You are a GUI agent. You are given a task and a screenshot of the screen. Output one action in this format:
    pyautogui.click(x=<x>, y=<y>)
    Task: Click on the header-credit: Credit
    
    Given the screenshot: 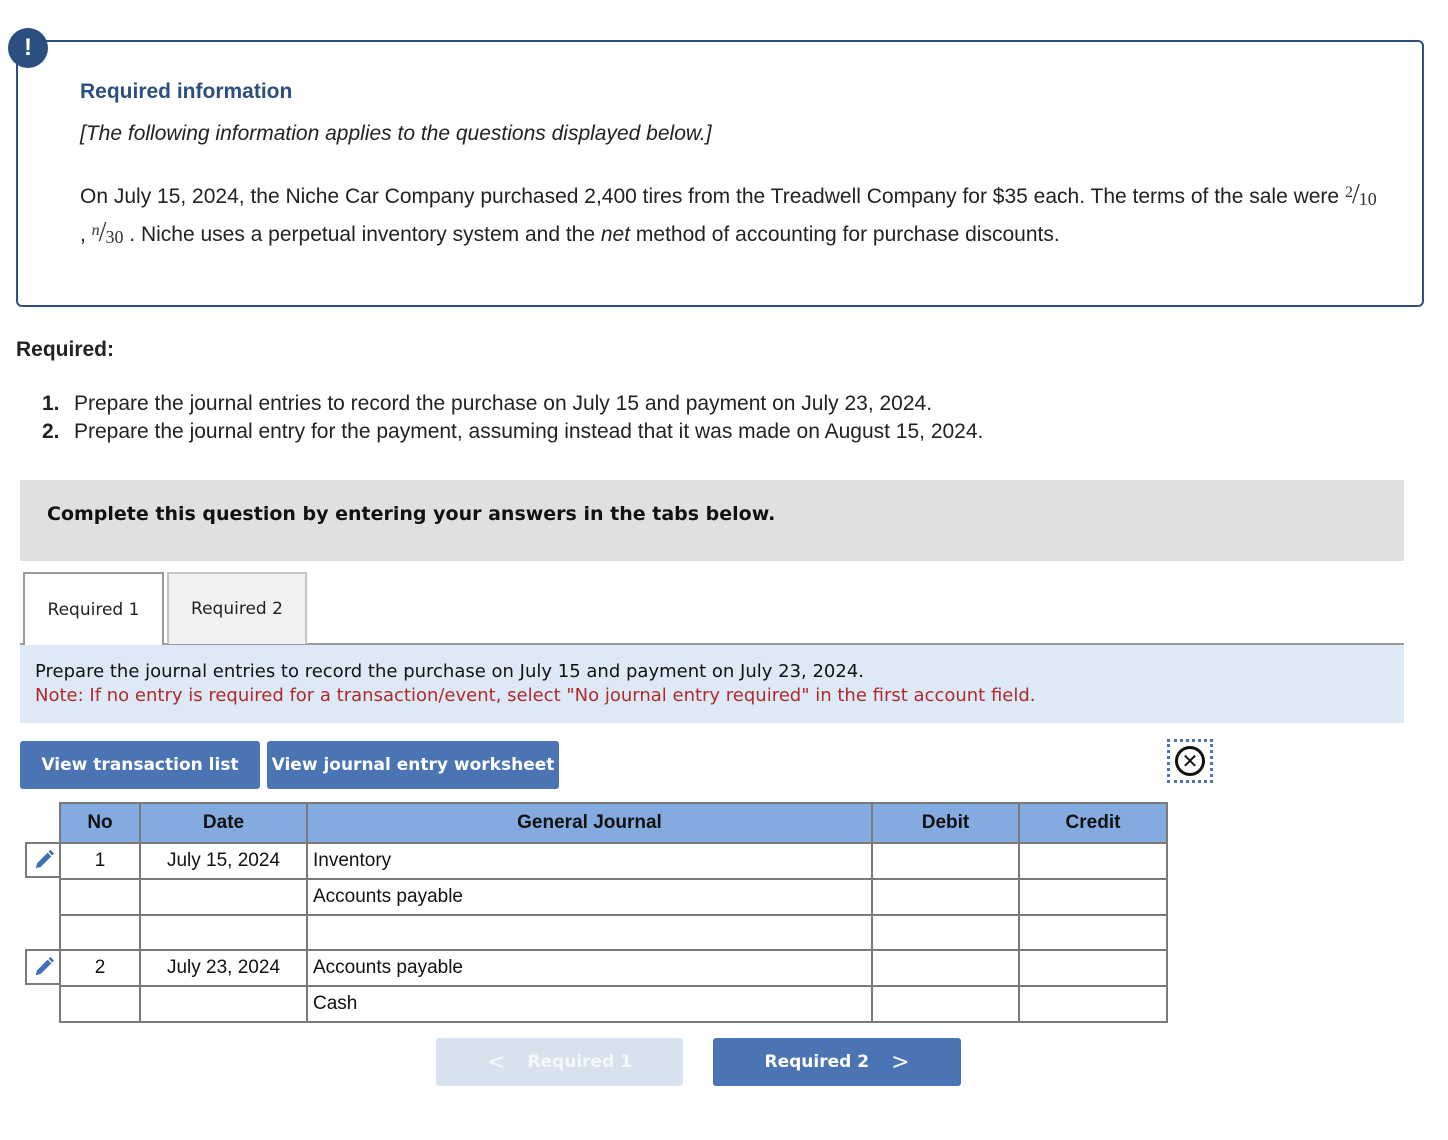 What is the action you would take?
    pyautogui.click(x=1093, y=823)
    